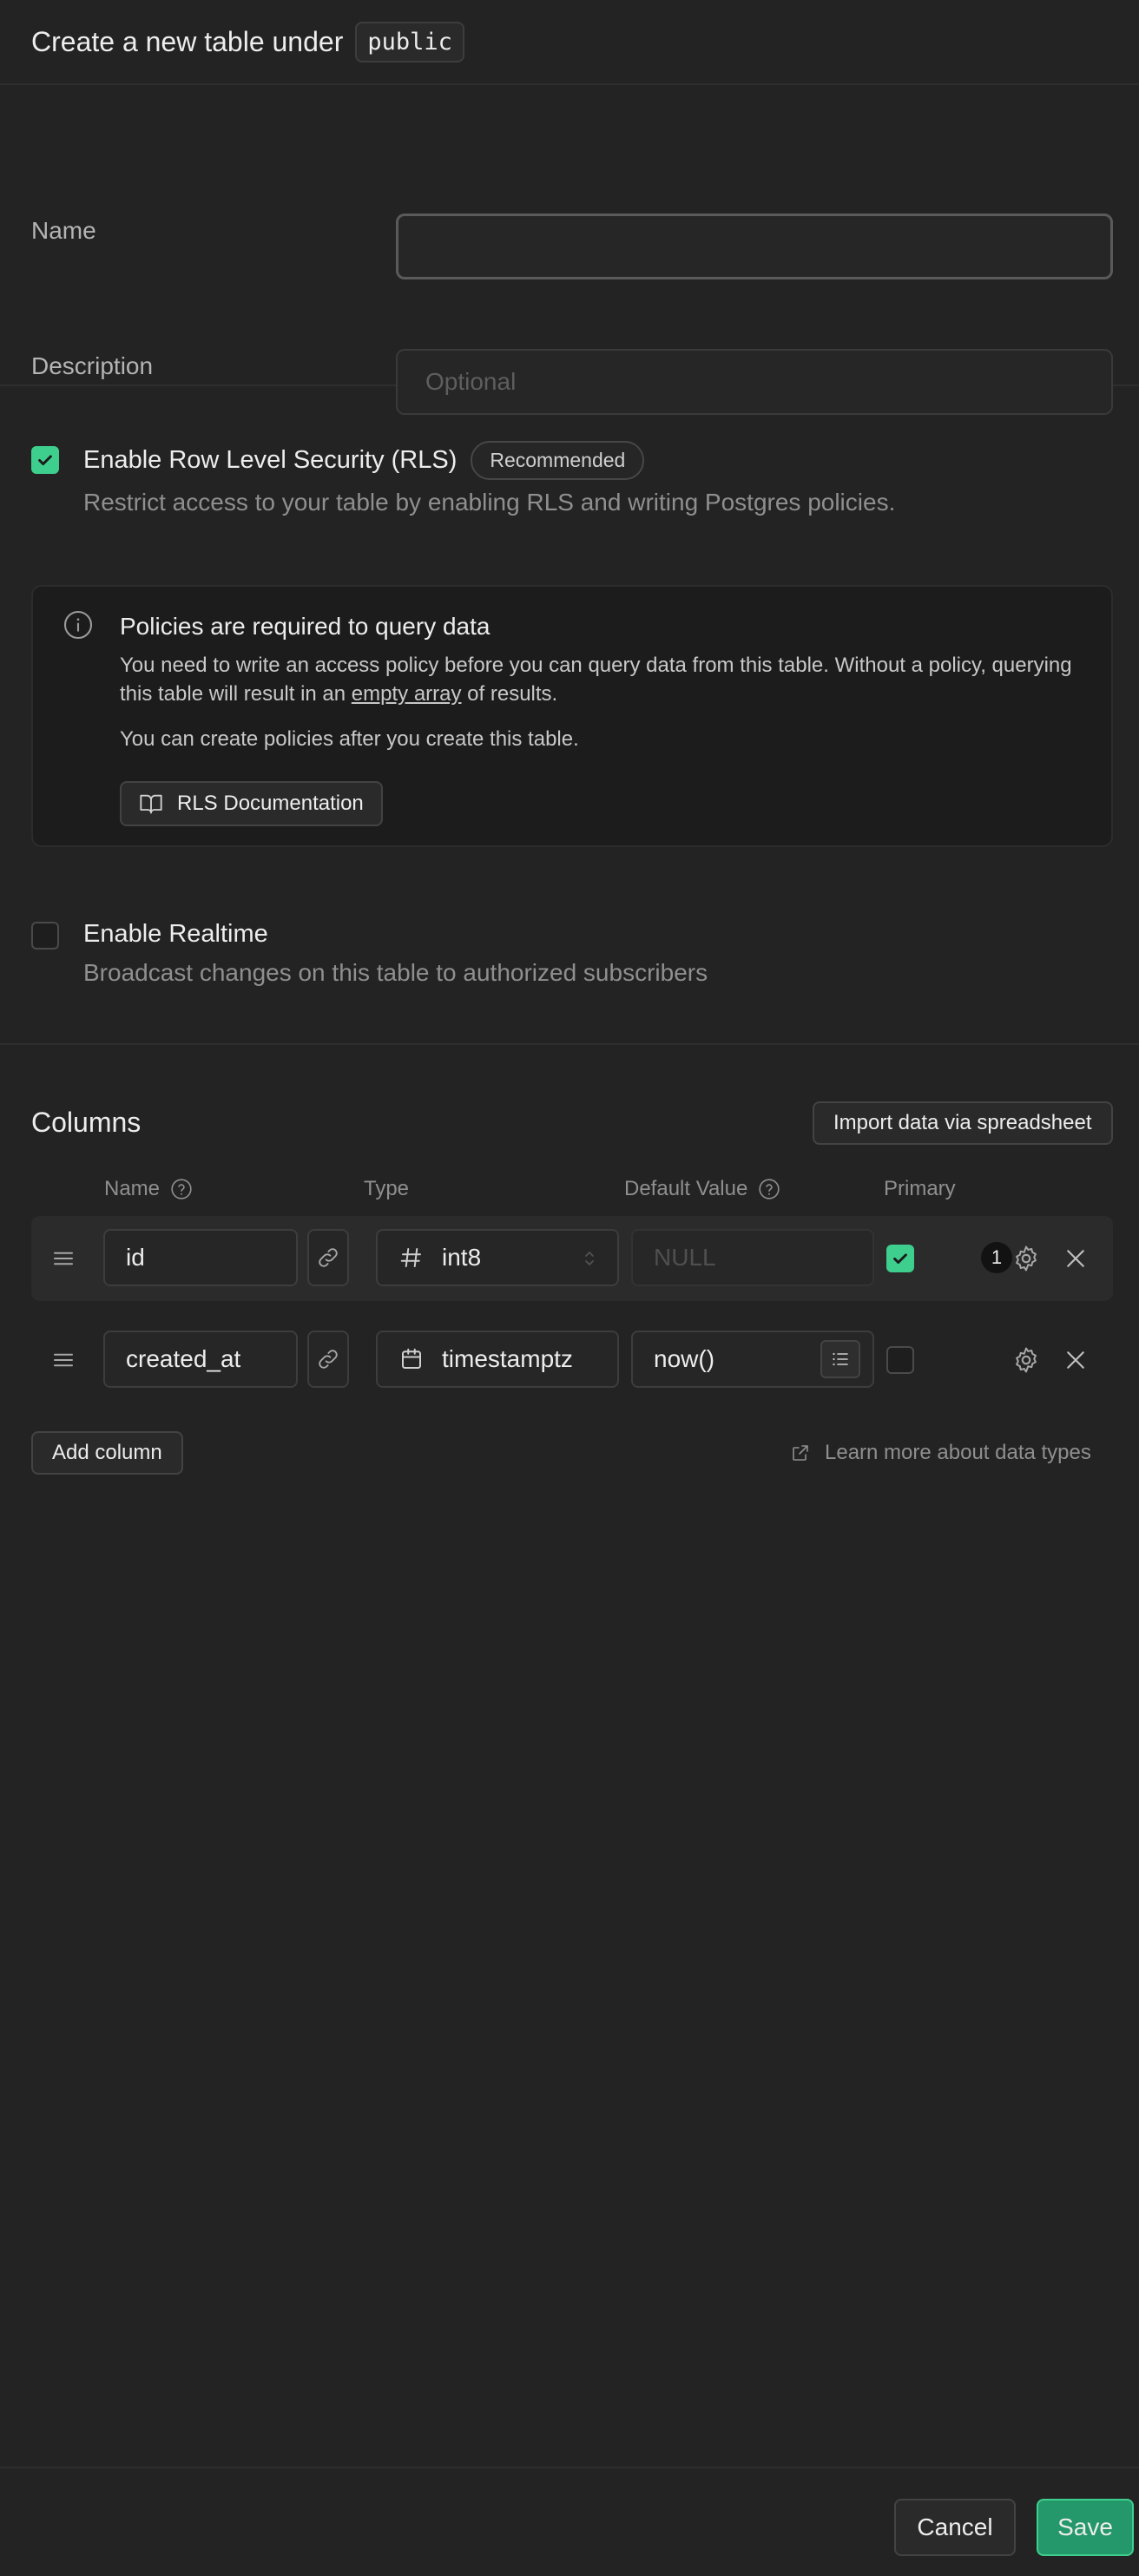 The height and width of the screenshot is (2576, 1139). I want to click on panel-title: Create a new table under, so click(187, 41).